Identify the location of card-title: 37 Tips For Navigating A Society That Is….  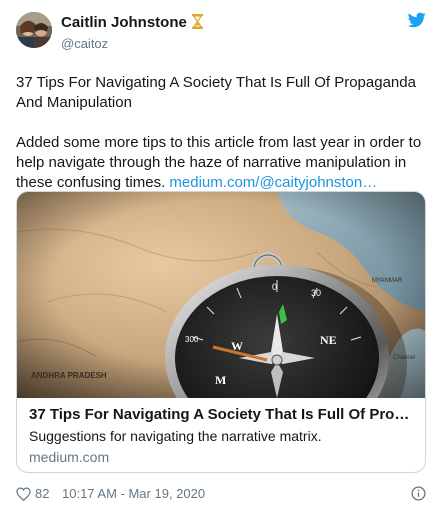
(222, 414).